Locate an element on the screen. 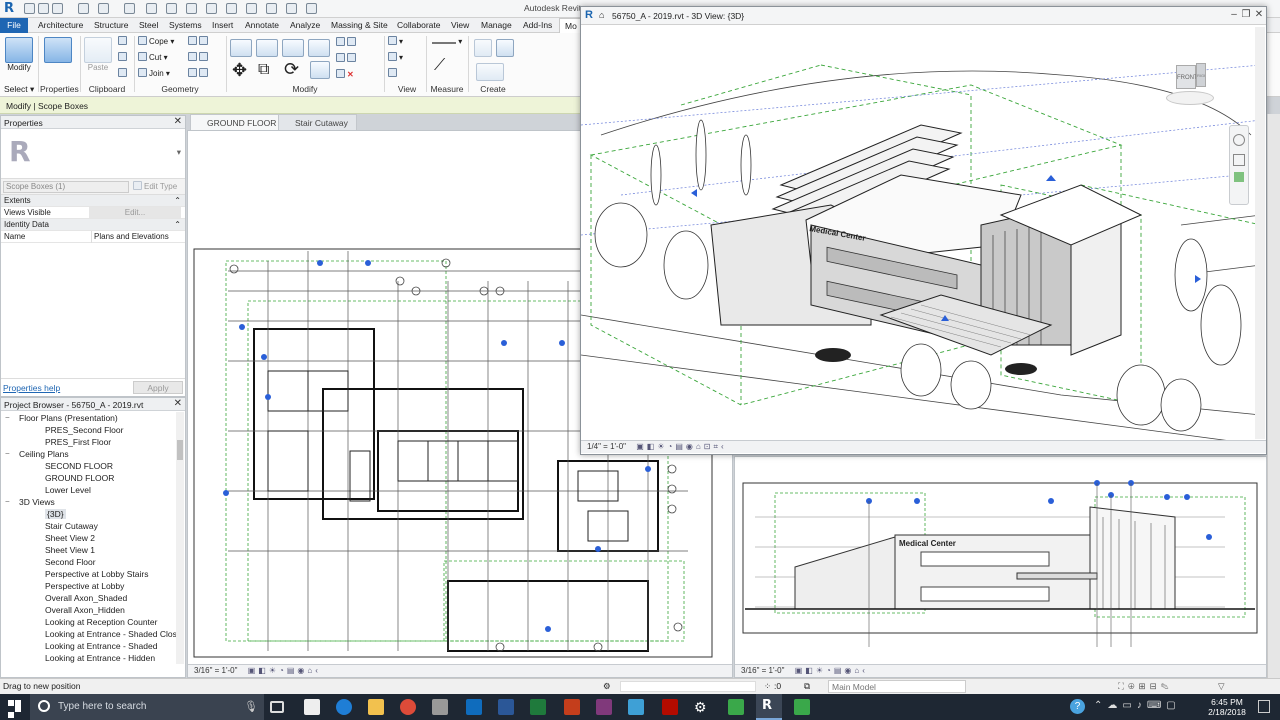  browser-item: − Floor Plans (Presentation) is located at coordinates (93, 418).